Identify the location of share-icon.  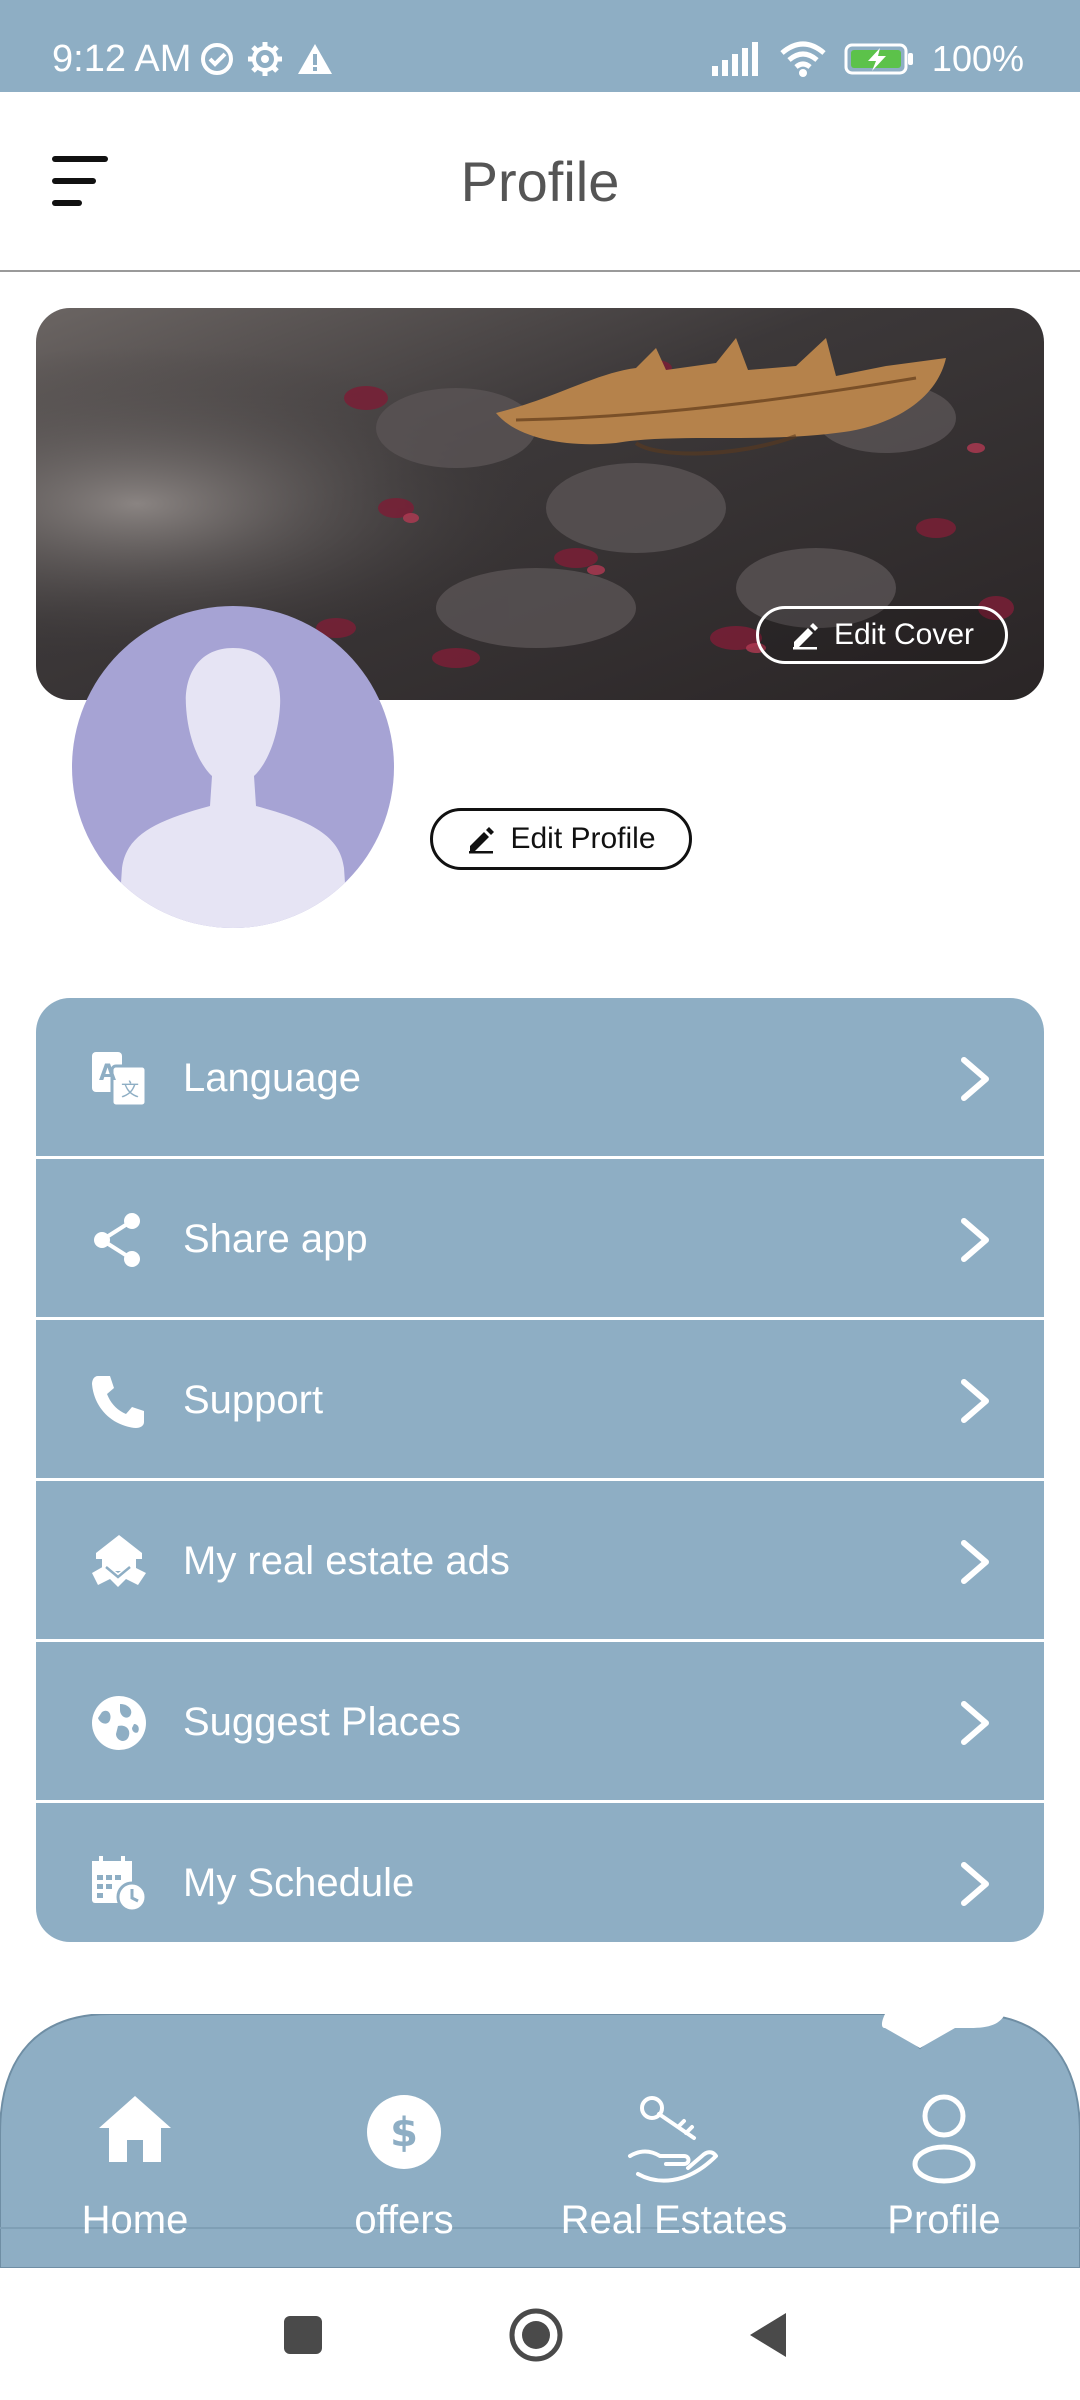
(117, 1240).